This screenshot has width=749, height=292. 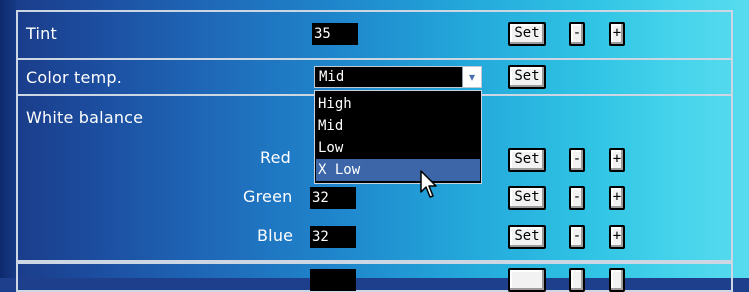 What do you see at coordinates (41, 33) in the screenshot?
I see `tint-label: Tint` at bounding box center [41, 33].